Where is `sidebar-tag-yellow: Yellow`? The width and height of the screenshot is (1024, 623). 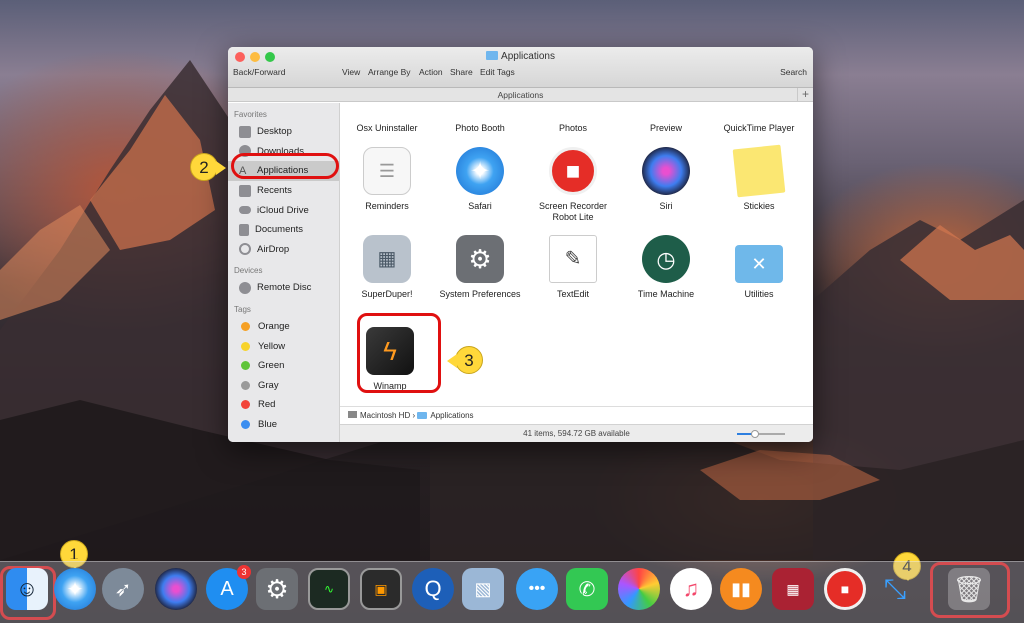
sidebar-tag-yellow: Yellow is located at coordinates (283, 346).